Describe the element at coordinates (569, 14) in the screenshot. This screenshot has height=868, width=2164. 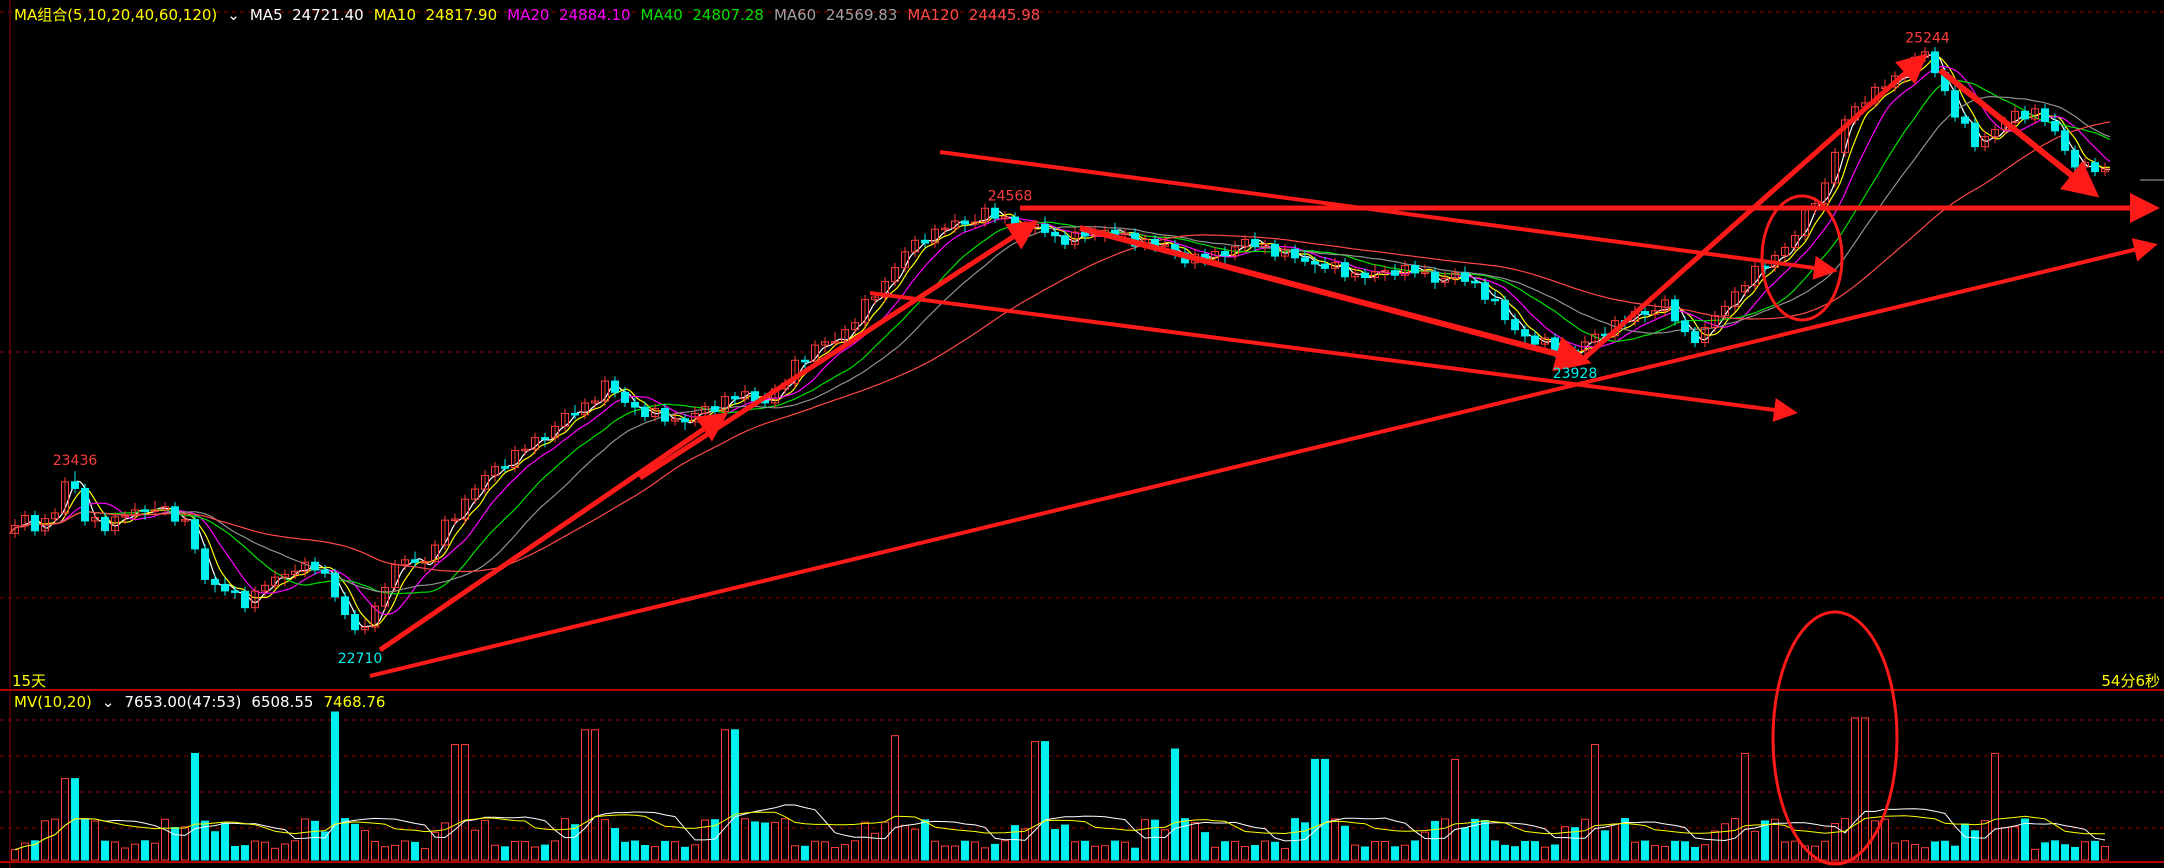
I see `ma20-value: MA20 24884.10` at that location.